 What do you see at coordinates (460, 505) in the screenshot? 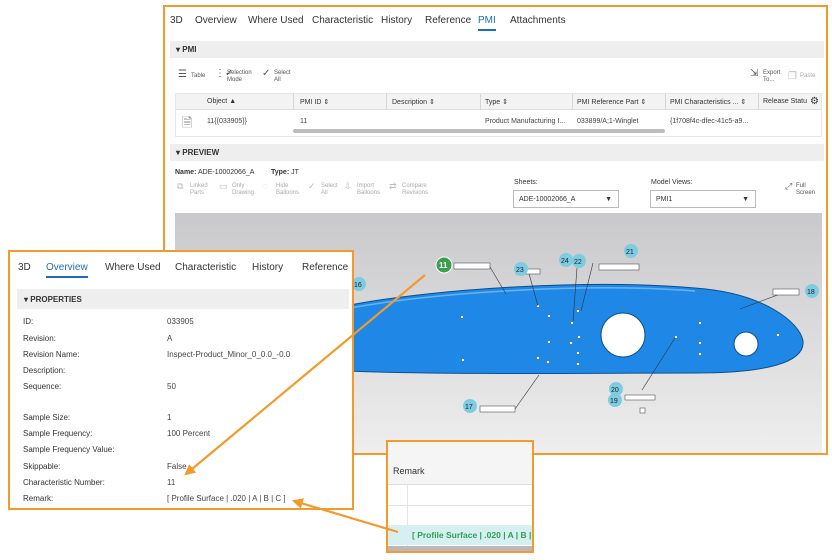
I see `row-divider` at bounding box center [460, 505].